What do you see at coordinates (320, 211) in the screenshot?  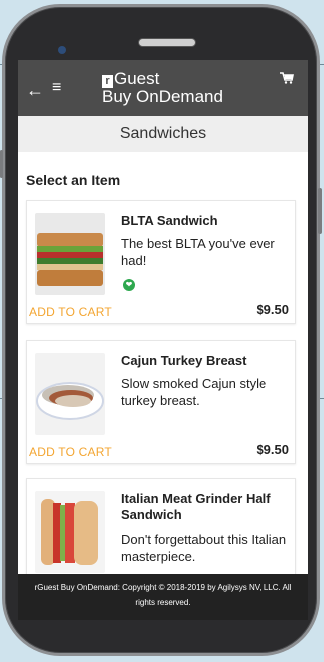 I see `phone-side-button` at bounding box center [320, 211].